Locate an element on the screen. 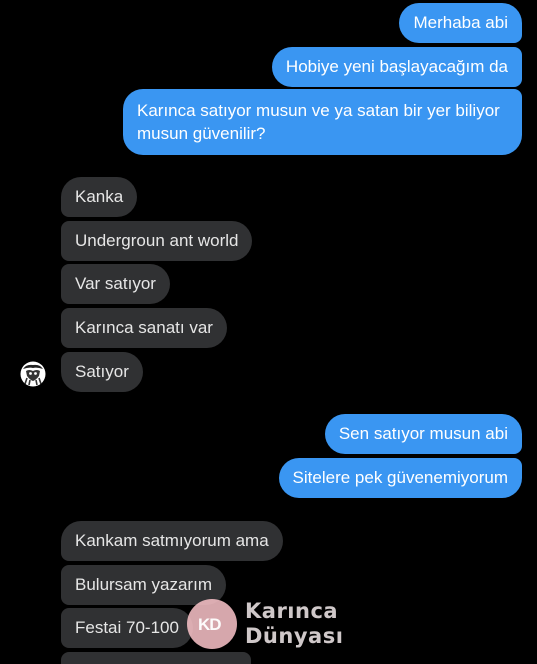  message-text: Sen satıyor musun abi is located at coordinates (423, 433).